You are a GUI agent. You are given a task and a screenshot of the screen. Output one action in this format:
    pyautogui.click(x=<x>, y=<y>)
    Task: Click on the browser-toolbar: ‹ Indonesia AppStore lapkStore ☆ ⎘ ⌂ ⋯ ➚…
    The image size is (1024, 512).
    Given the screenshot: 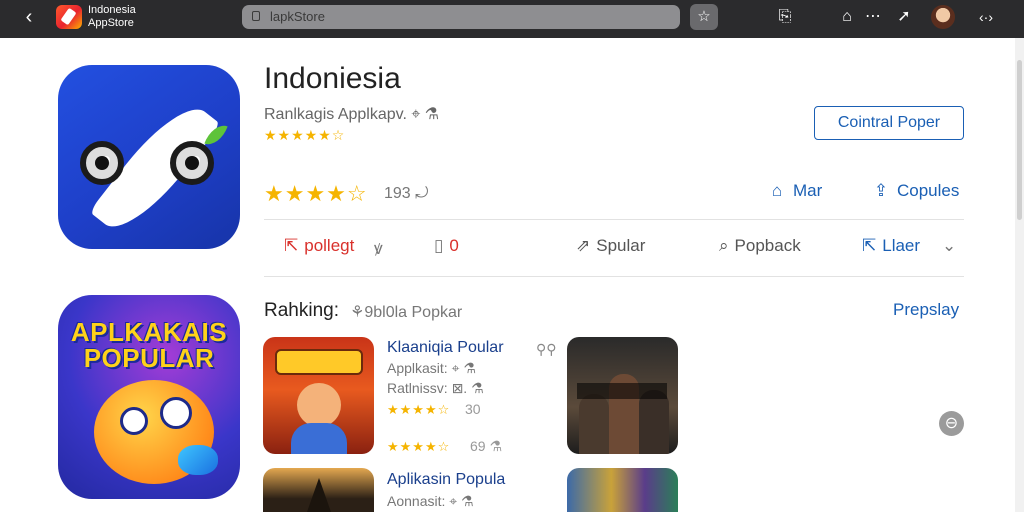 What is the action you would take?
    pyautogui.click(x=512, y=19)
    